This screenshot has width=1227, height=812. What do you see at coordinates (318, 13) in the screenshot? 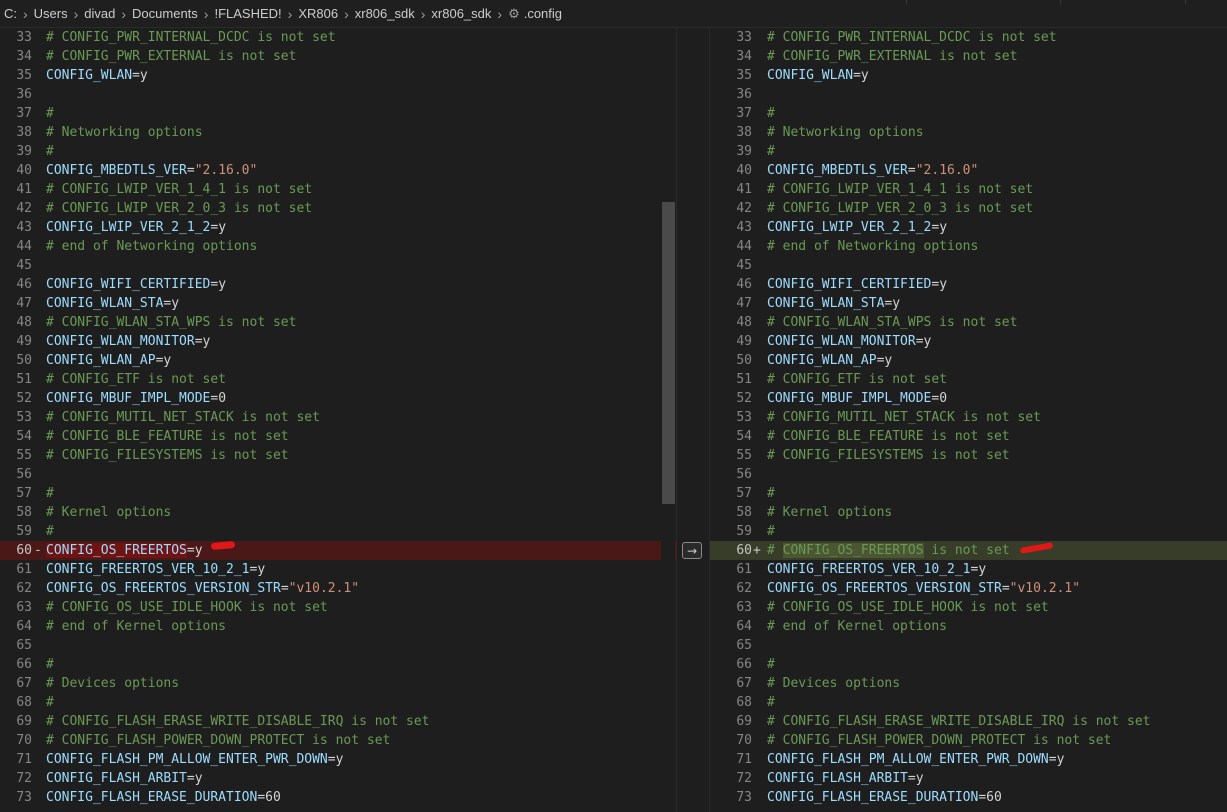
I see `breadcrumb-xr806: XR806` at bounding box center [318, 13].